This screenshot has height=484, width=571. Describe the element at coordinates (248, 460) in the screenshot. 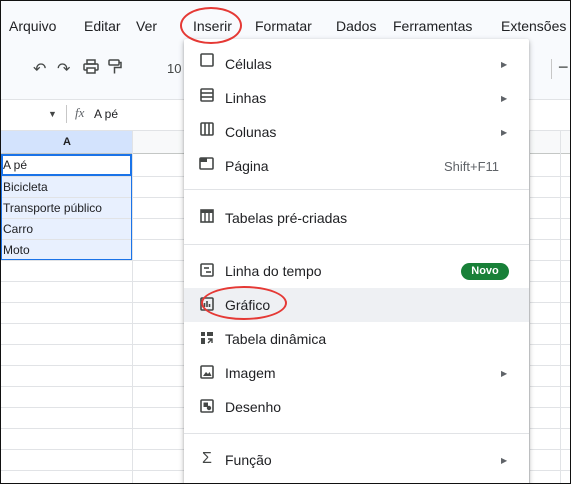

I see `menu-item-label: Função` at that location.